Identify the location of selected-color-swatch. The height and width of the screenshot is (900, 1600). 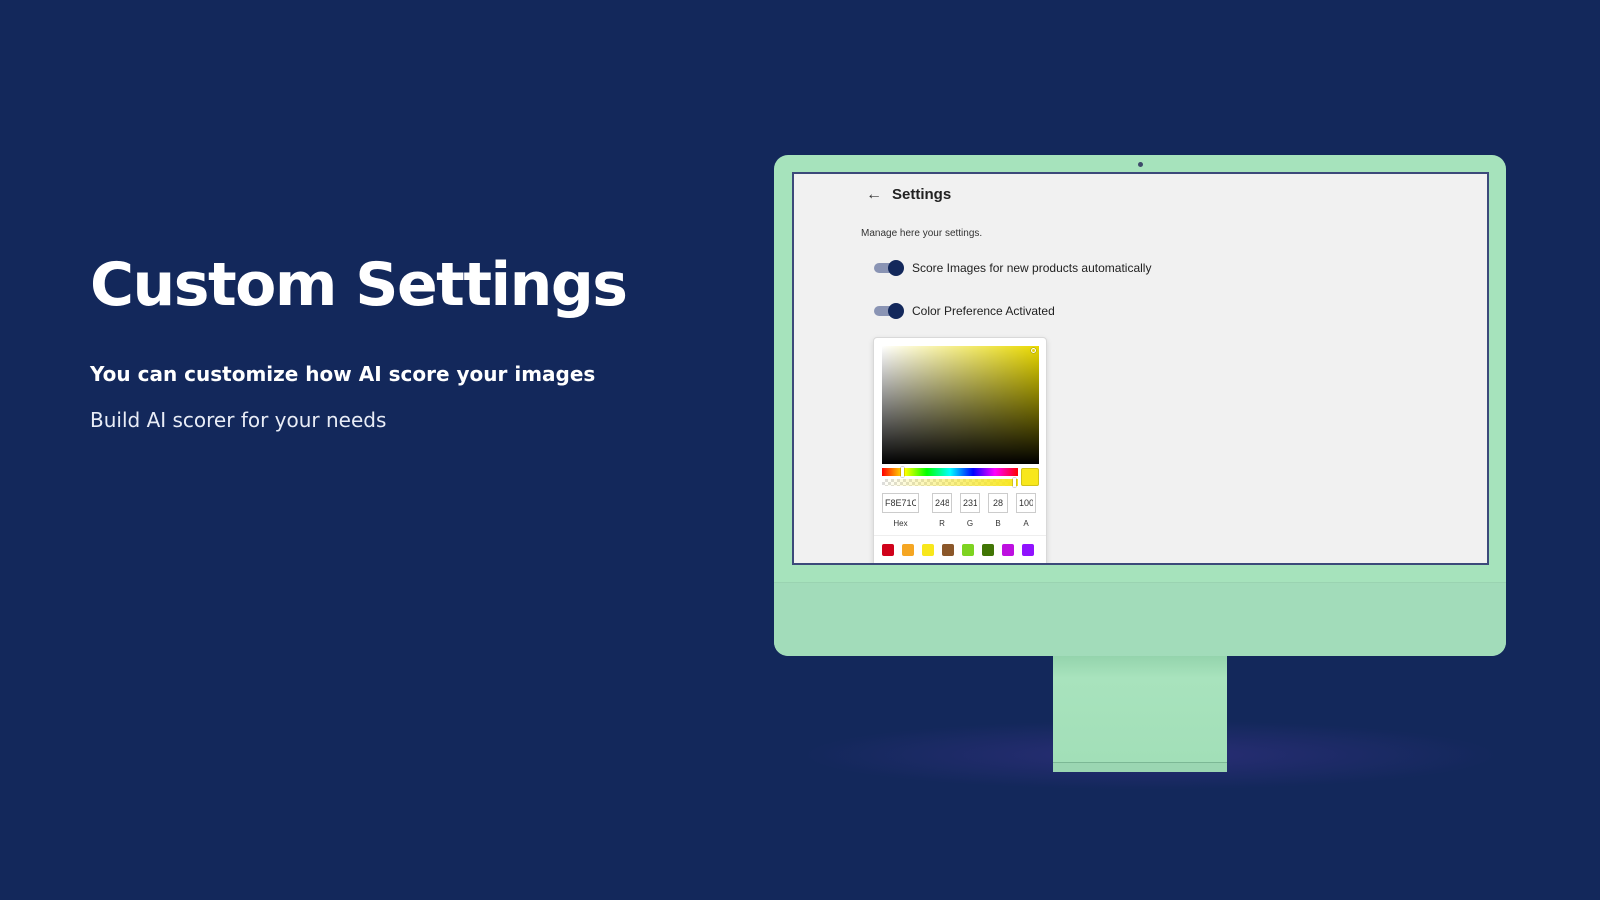
(1030, 477).